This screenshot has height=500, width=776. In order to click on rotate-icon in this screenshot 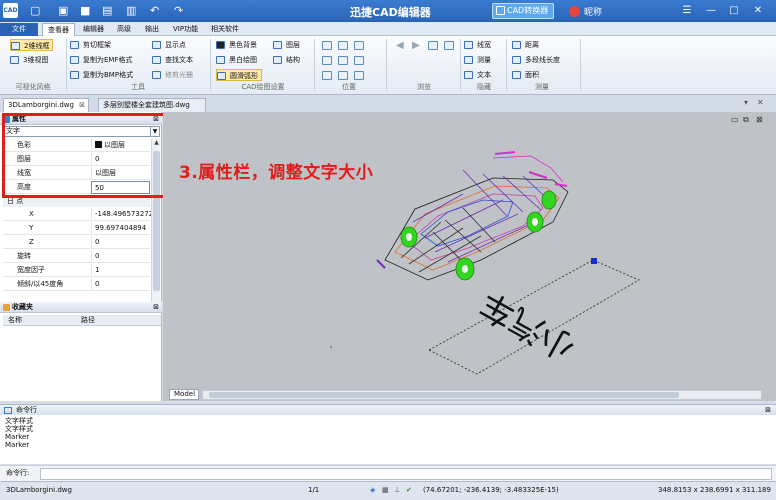, I will do `click(327, 60)`.